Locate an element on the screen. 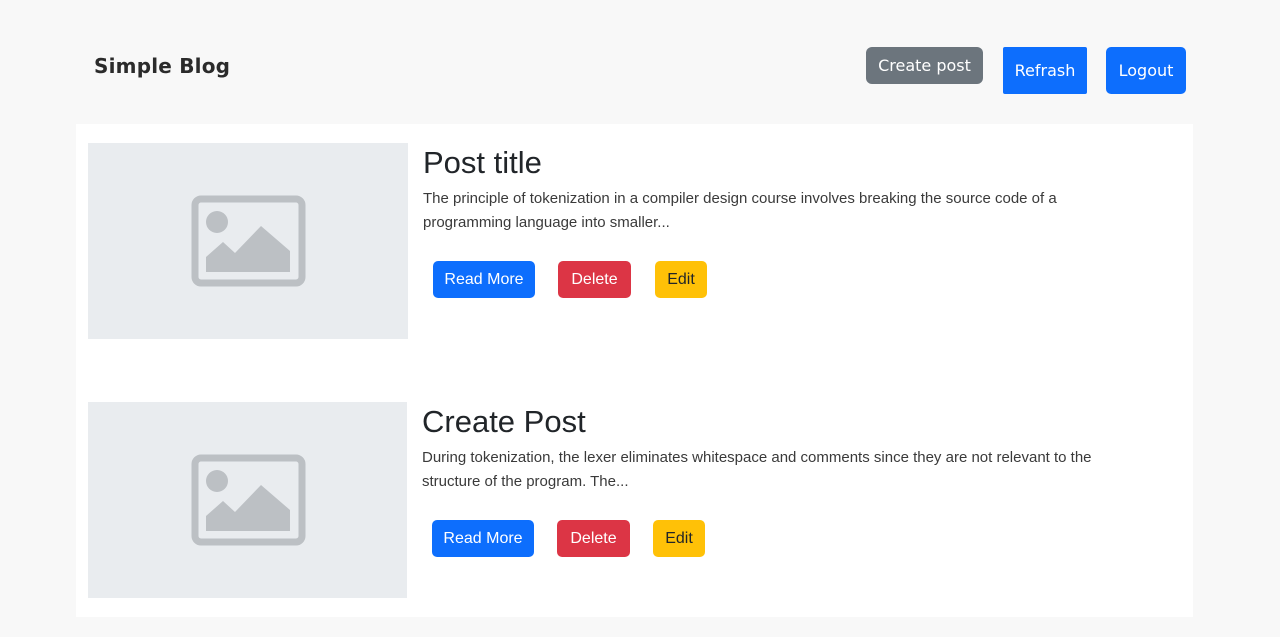 Image resolution: width=1280 pixels, height=637 pixels. post-title: Create Post is located at coordinates (504, 422).